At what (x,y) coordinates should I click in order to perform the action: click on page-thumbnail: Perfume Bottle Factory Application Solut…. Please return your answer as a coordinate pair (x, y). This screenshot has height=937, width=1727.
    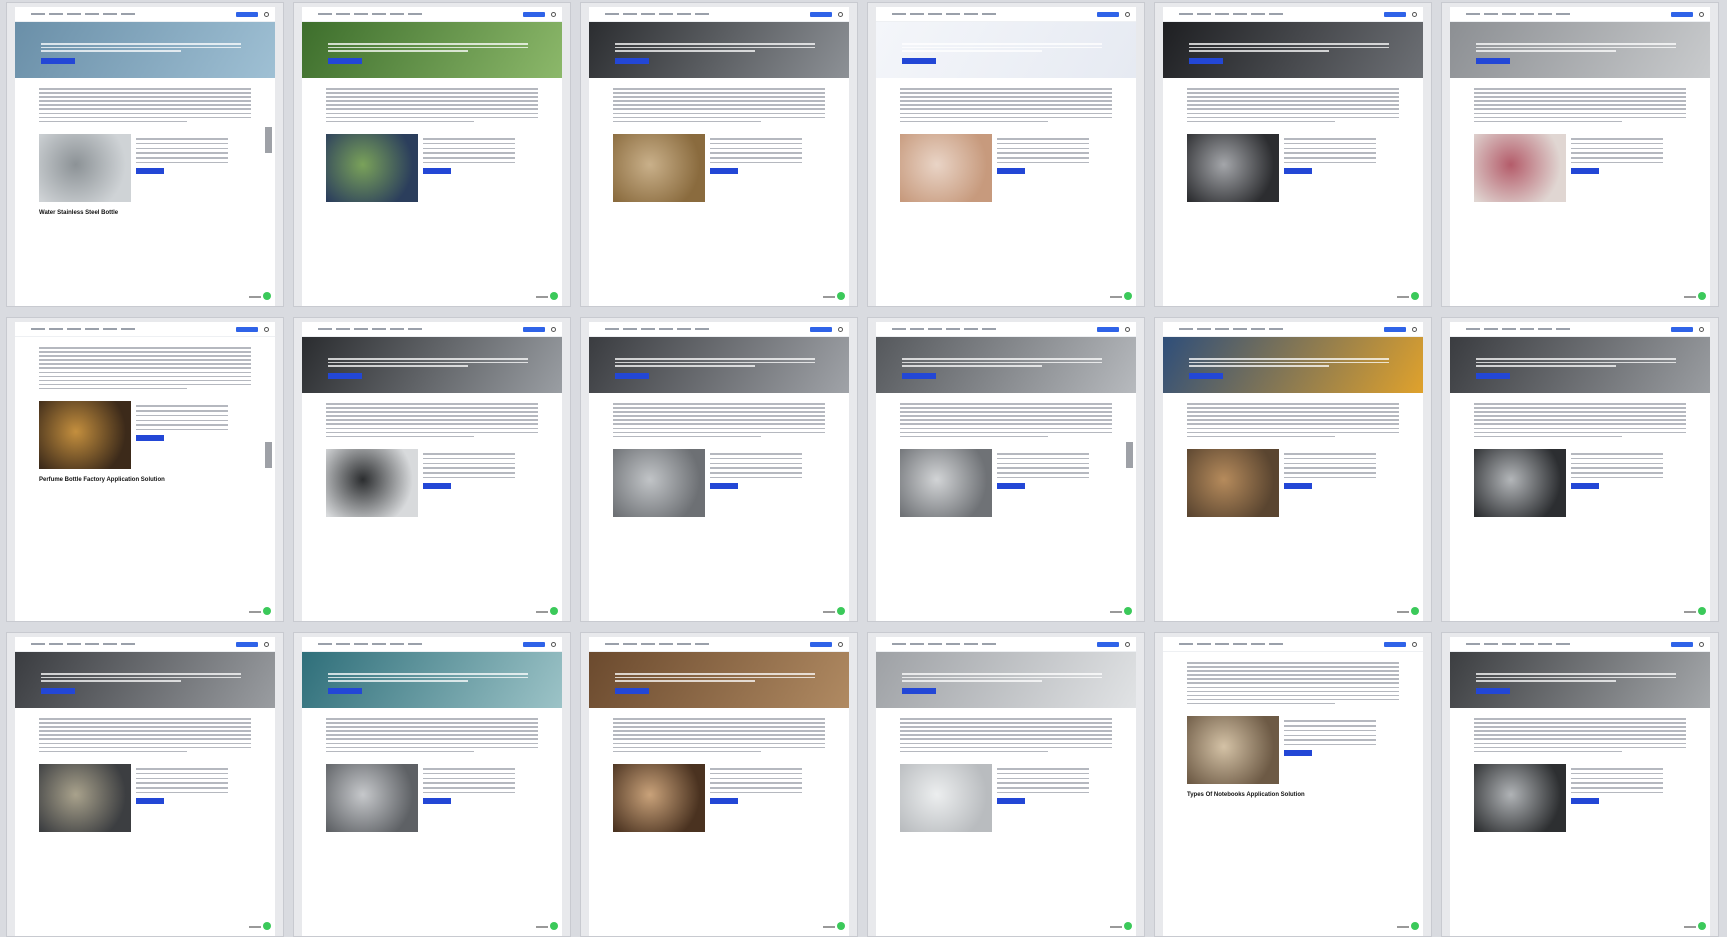
    Looking at the image, I should click on (145, 469).